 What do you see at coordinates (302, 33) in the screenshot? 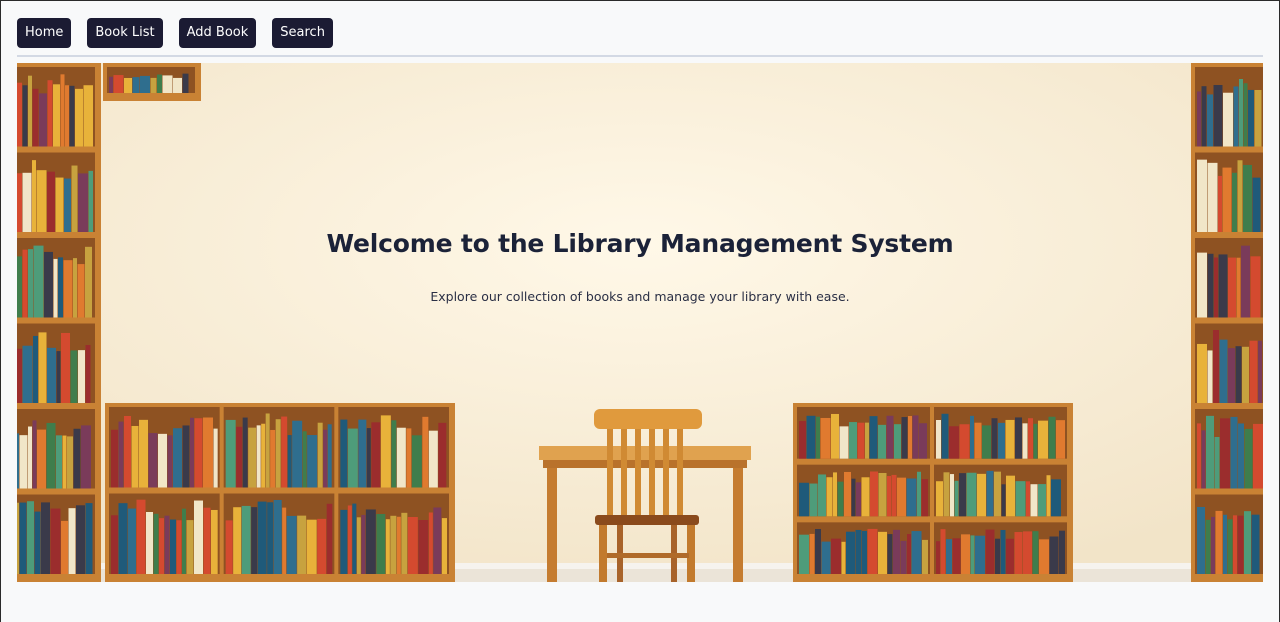
I see `nav-search-button: Search` at bounding box center [302, 33].